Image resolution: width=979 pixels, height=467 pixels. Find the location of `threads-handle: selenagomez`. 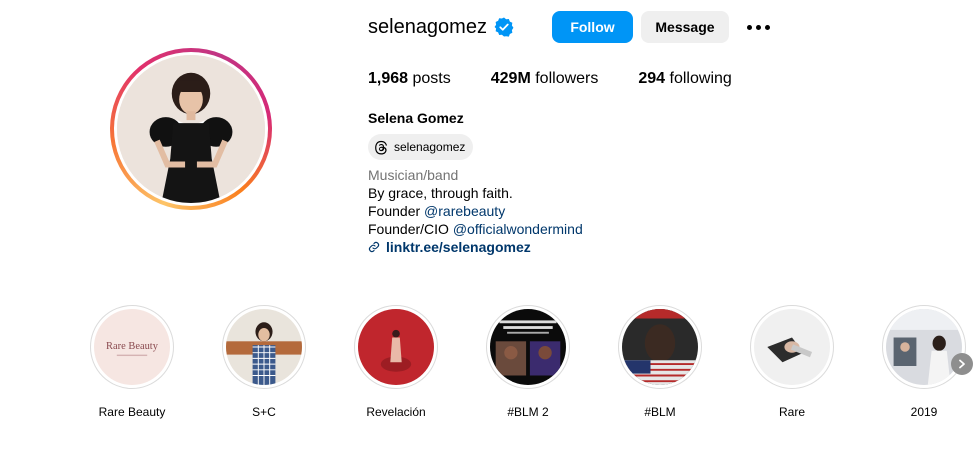

threads-handle: selenagomez is located at coordinates (430, 147).